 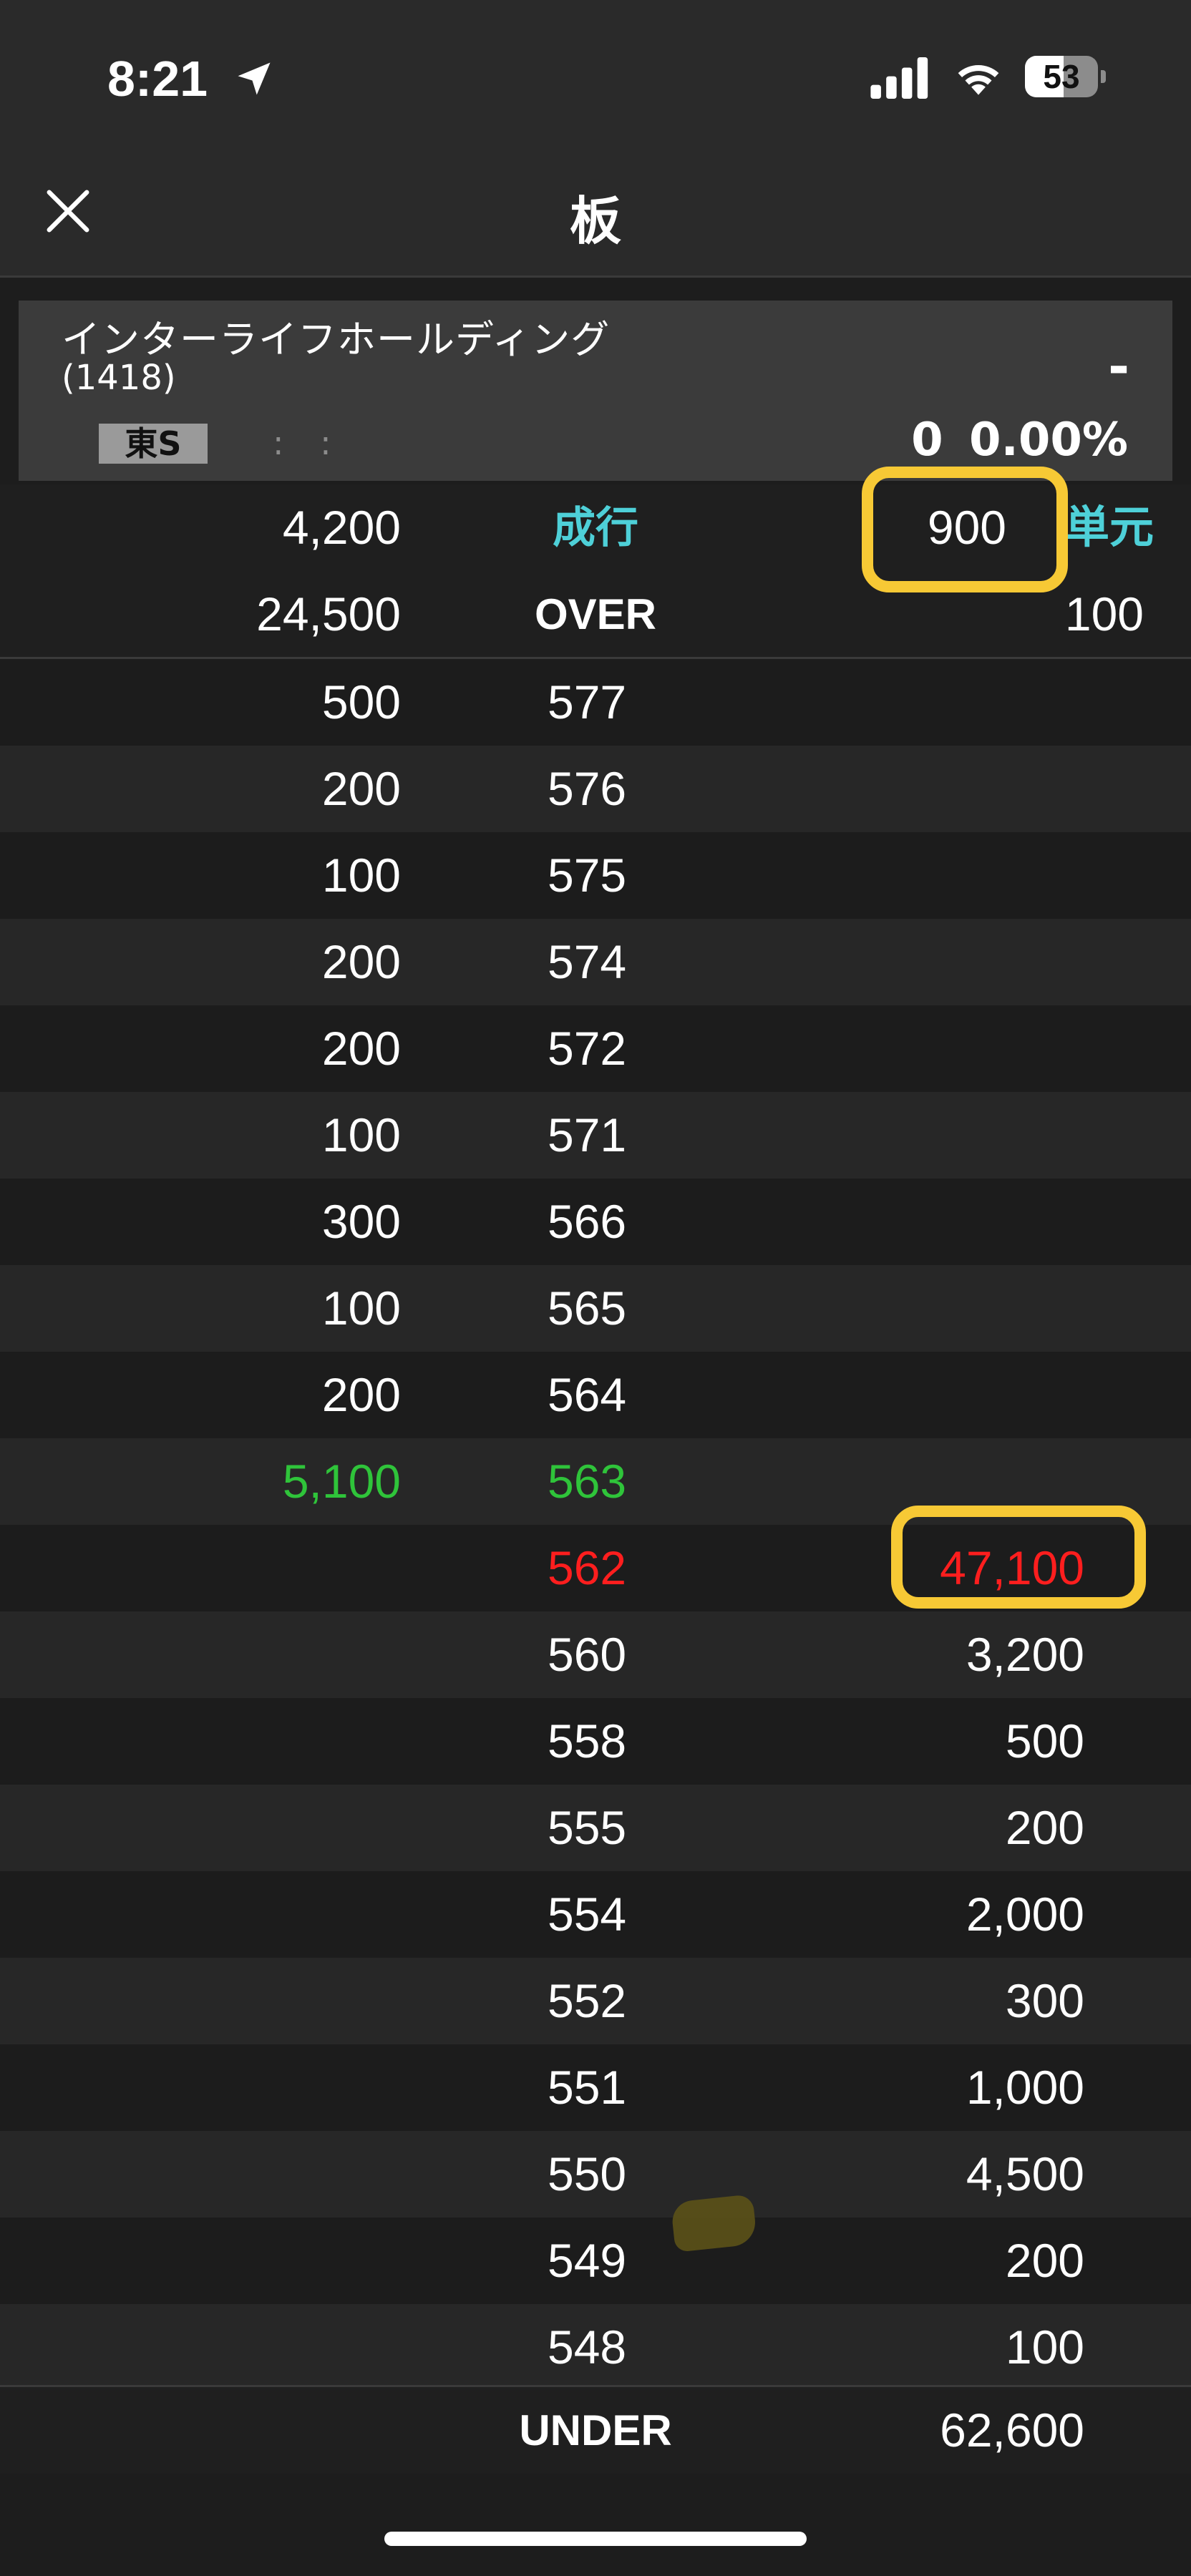 I want to click on stock-code: (1418), so click(x=119, y=378).